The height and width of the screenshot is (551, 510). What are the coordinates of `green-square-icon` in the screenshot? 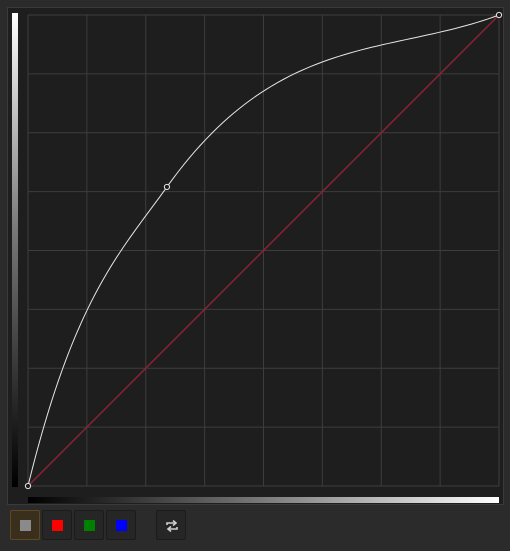 It's located at (89, 525).